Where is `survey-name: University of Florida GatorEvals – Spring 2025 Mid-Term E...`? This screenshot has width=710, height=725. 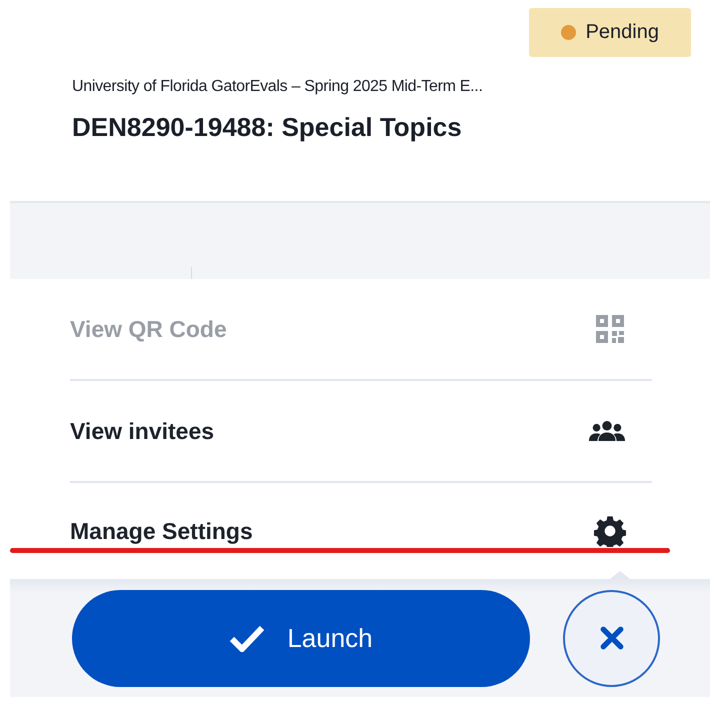 survey-name: University of Florida GatorEvals – Spring 2025 Mid-Term E... is located at coordinates (278, 87).